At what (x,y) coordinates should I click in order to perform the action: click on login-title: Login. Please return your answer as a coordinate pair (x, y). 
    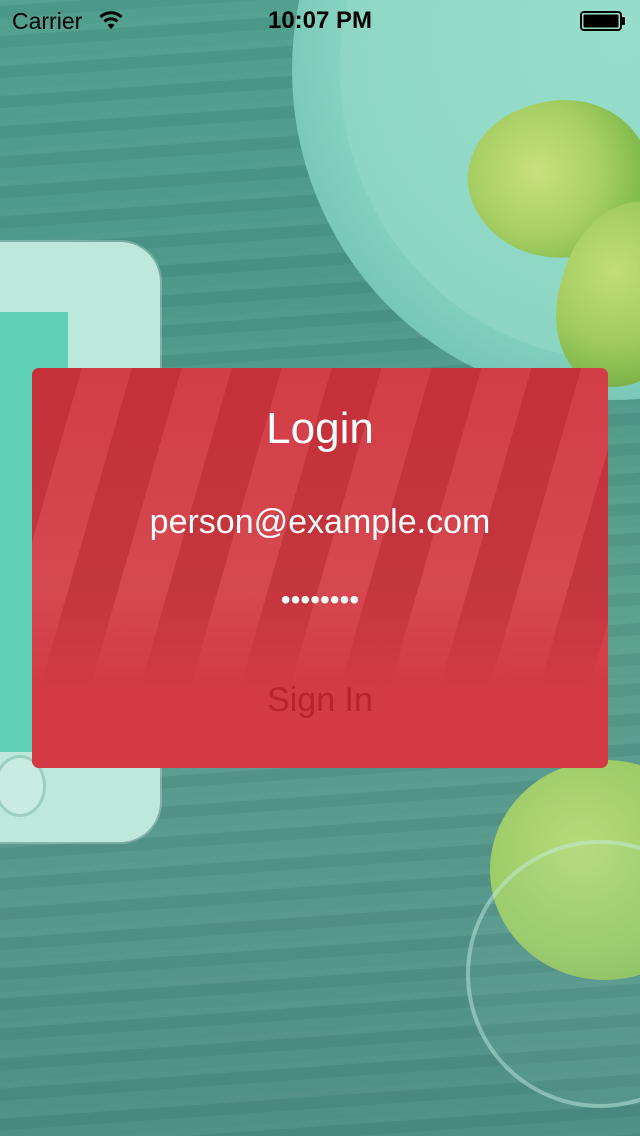
    Looking at the image, I should click on (320, 428).